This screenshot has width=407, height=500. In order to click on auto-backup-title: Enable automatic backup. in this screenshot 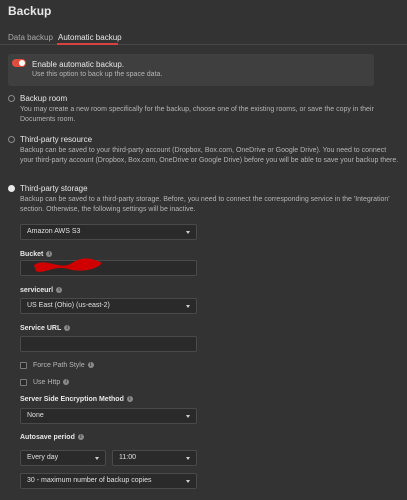, I will do `click(78, 64)`.